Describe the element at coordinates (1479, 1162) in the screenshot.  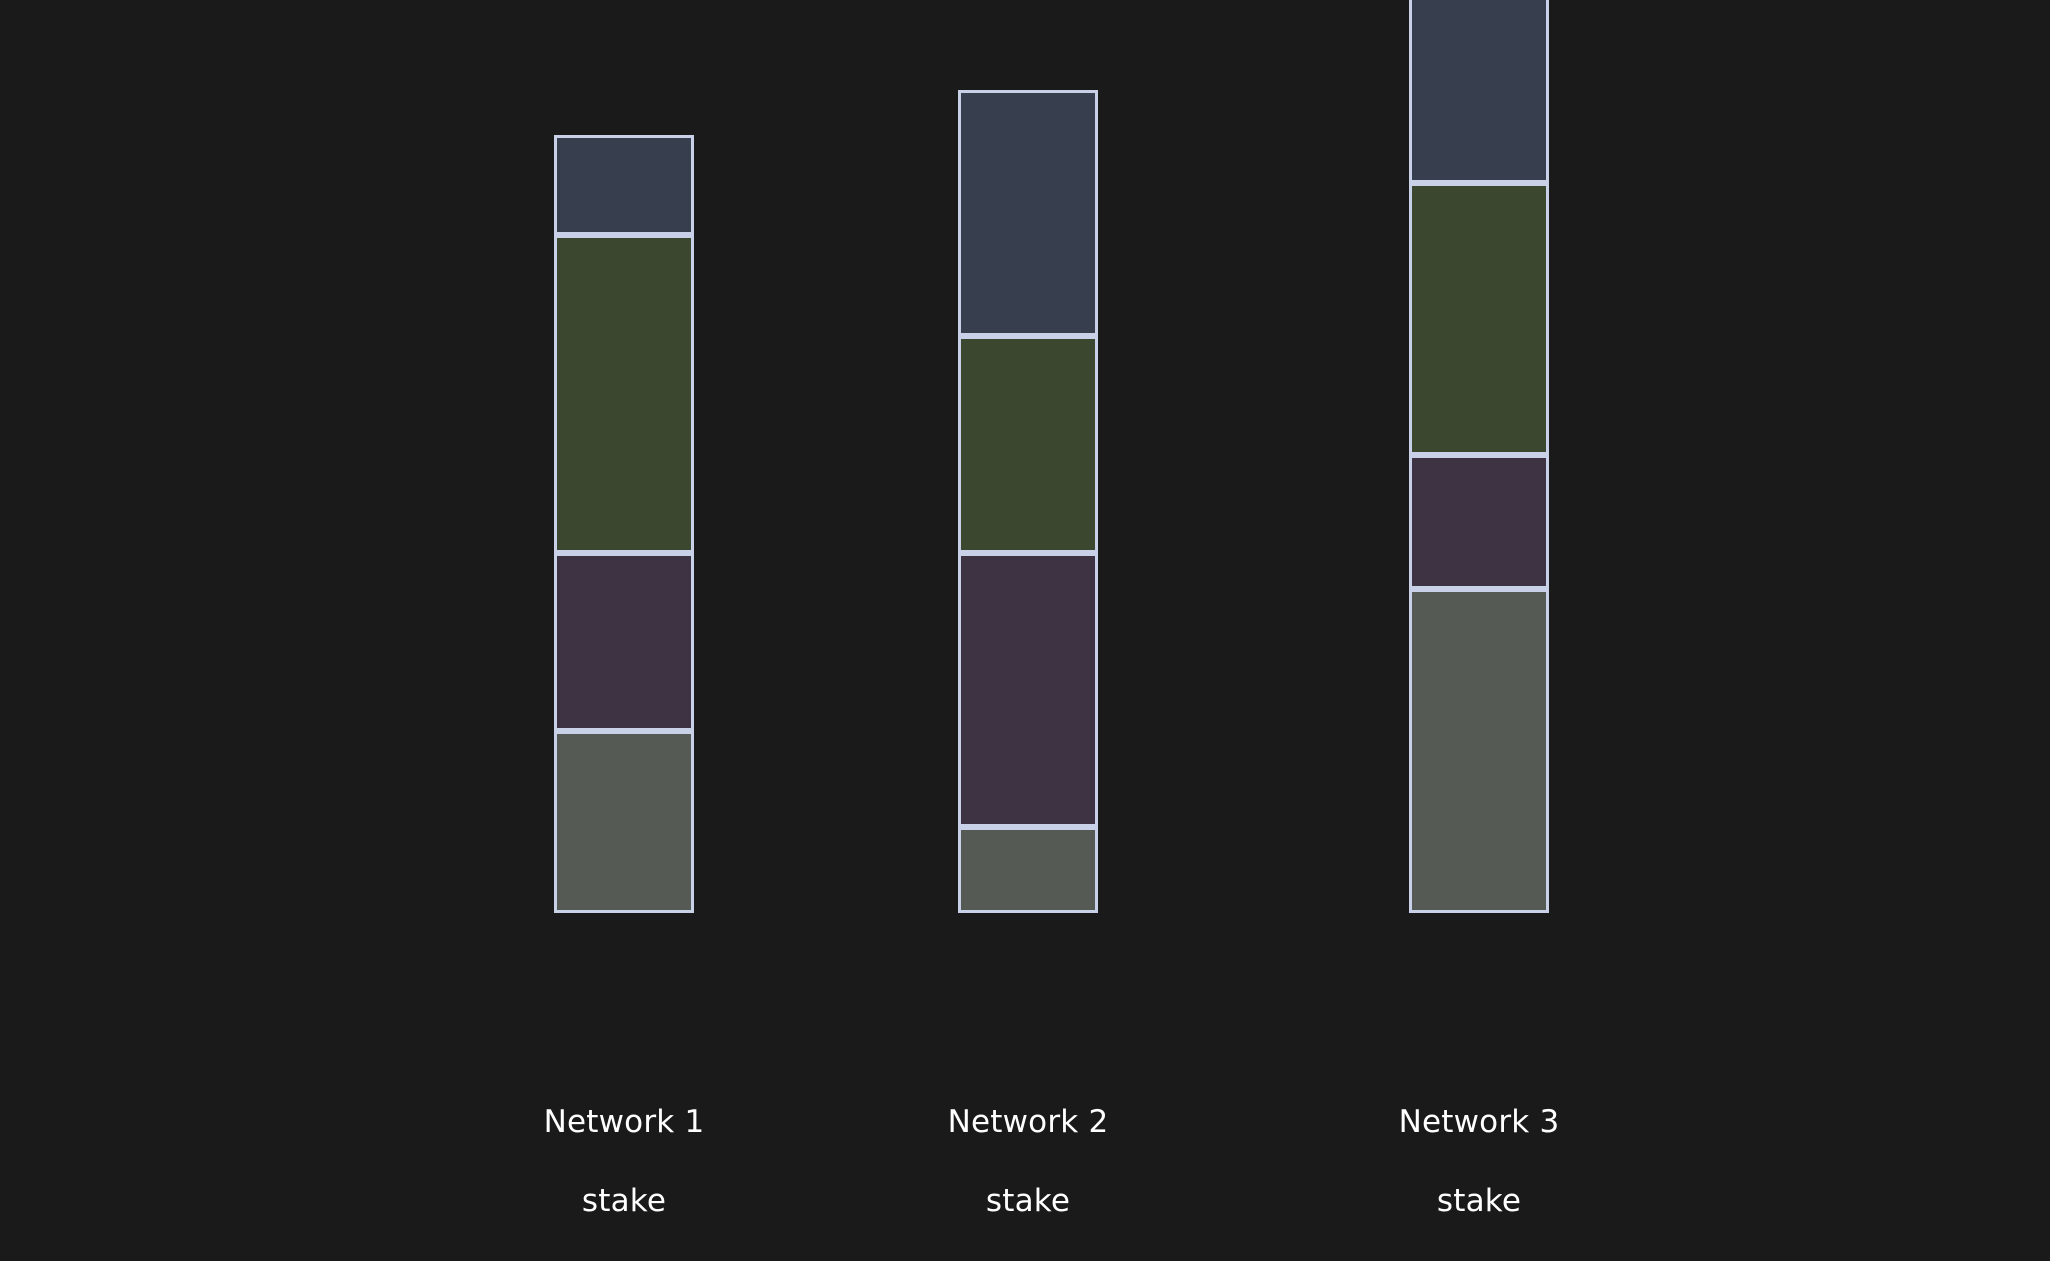
I see `x-axis-label-network-3: Network 3 stake` at that location.